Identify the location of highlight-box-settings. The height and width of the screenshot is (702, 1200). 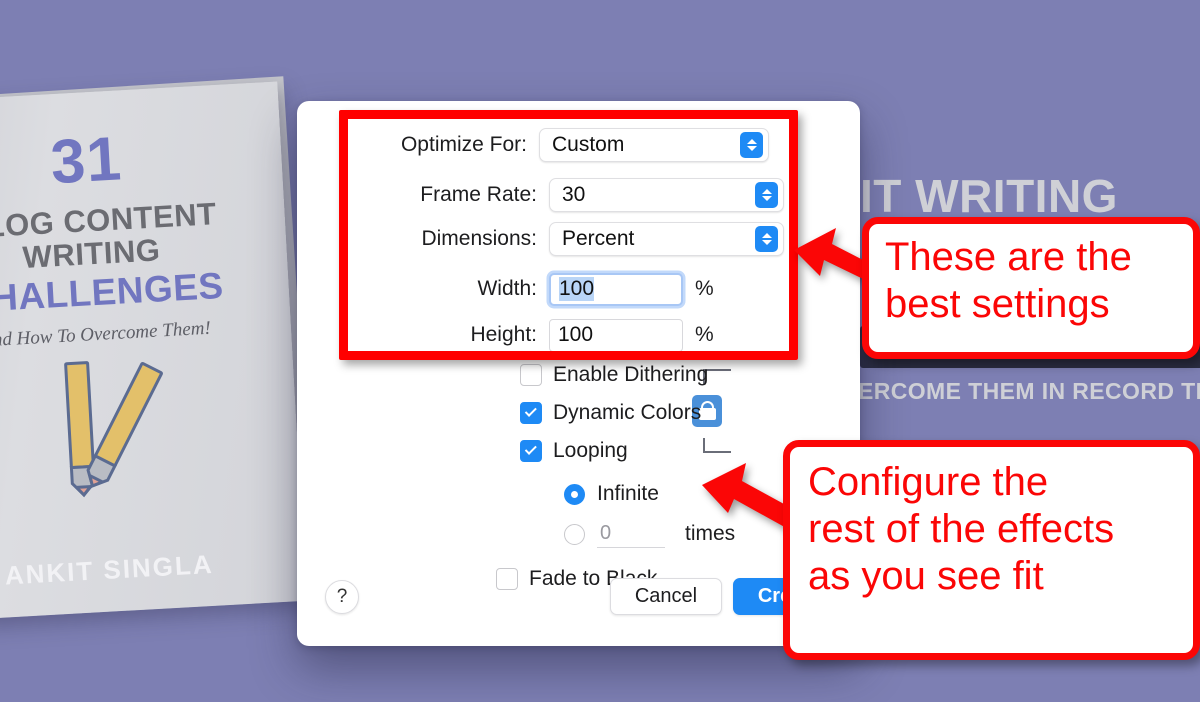
(568, 235).